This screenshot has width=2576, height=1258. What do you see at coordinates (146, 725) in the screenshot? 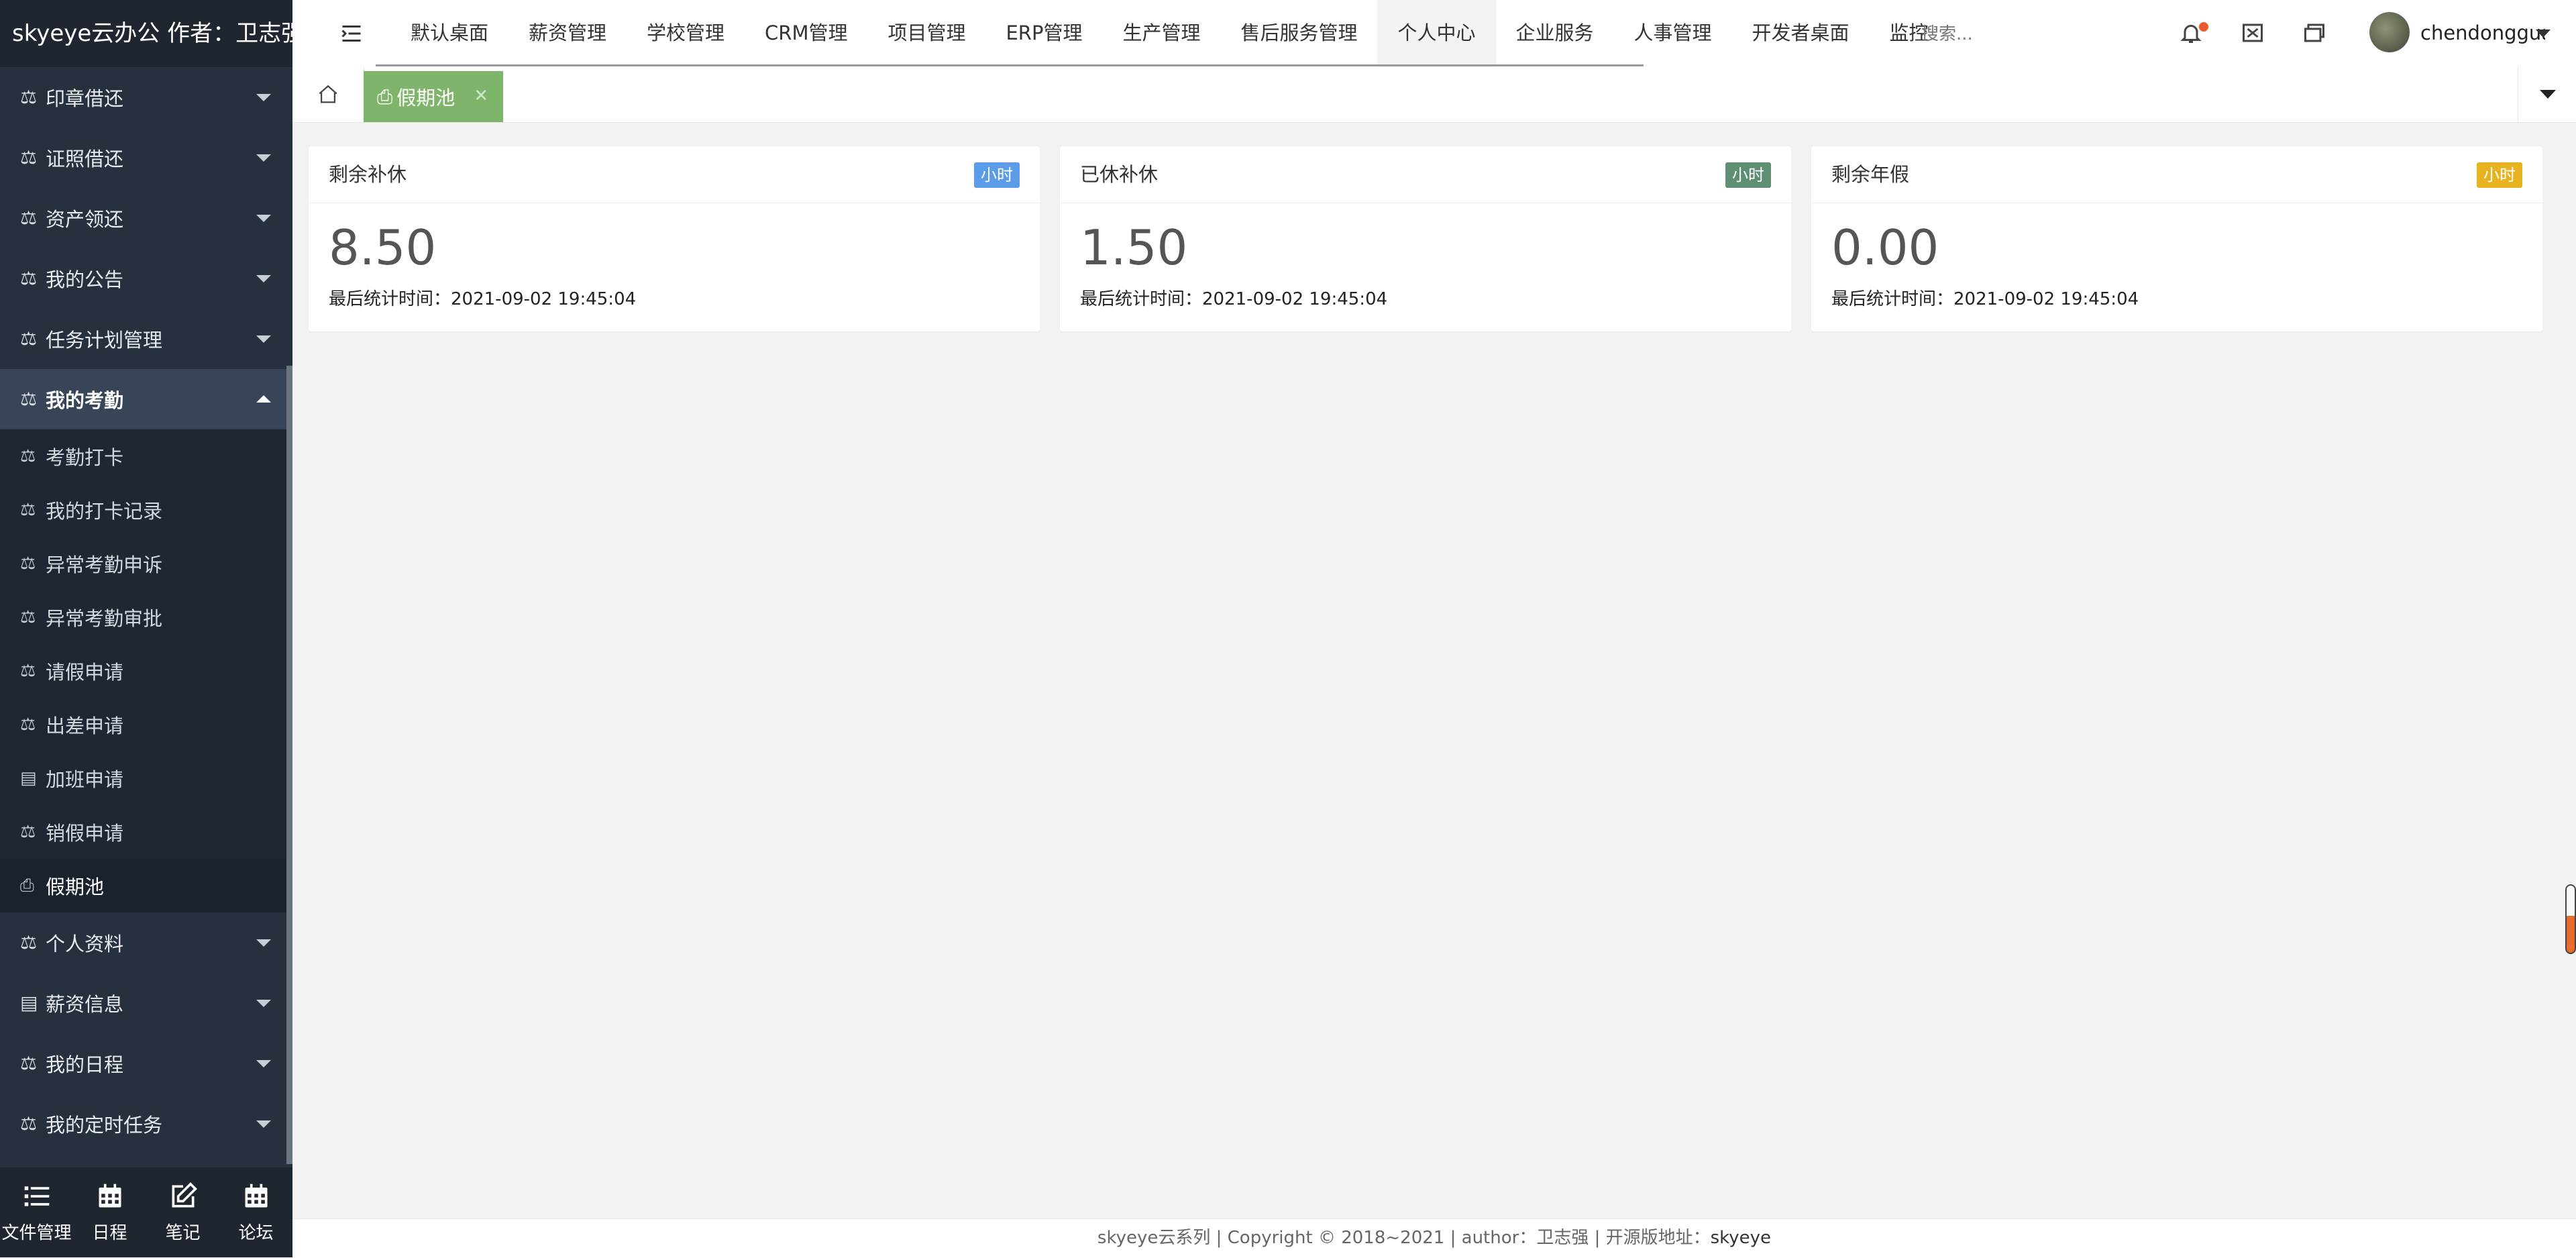
I see `sidebar-item-business-trip: ⚖ 出差申请` at bounding box center [146, 725].